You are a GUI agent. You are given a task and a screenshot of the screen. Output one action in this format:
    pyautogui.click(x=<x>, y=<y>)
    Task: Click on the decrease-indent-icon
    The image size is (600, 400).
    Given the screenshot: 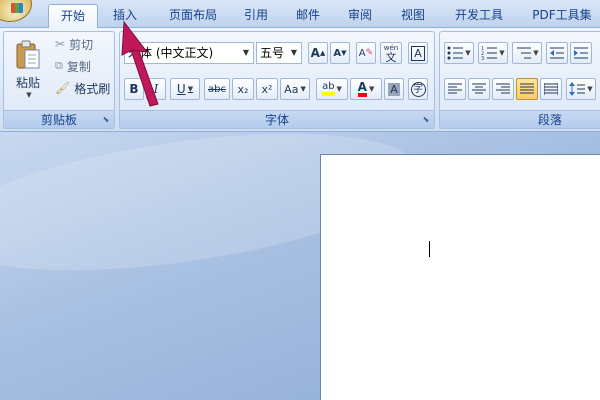 What is the action you would take?
    pyautogui.click(x=557, y=53)
    